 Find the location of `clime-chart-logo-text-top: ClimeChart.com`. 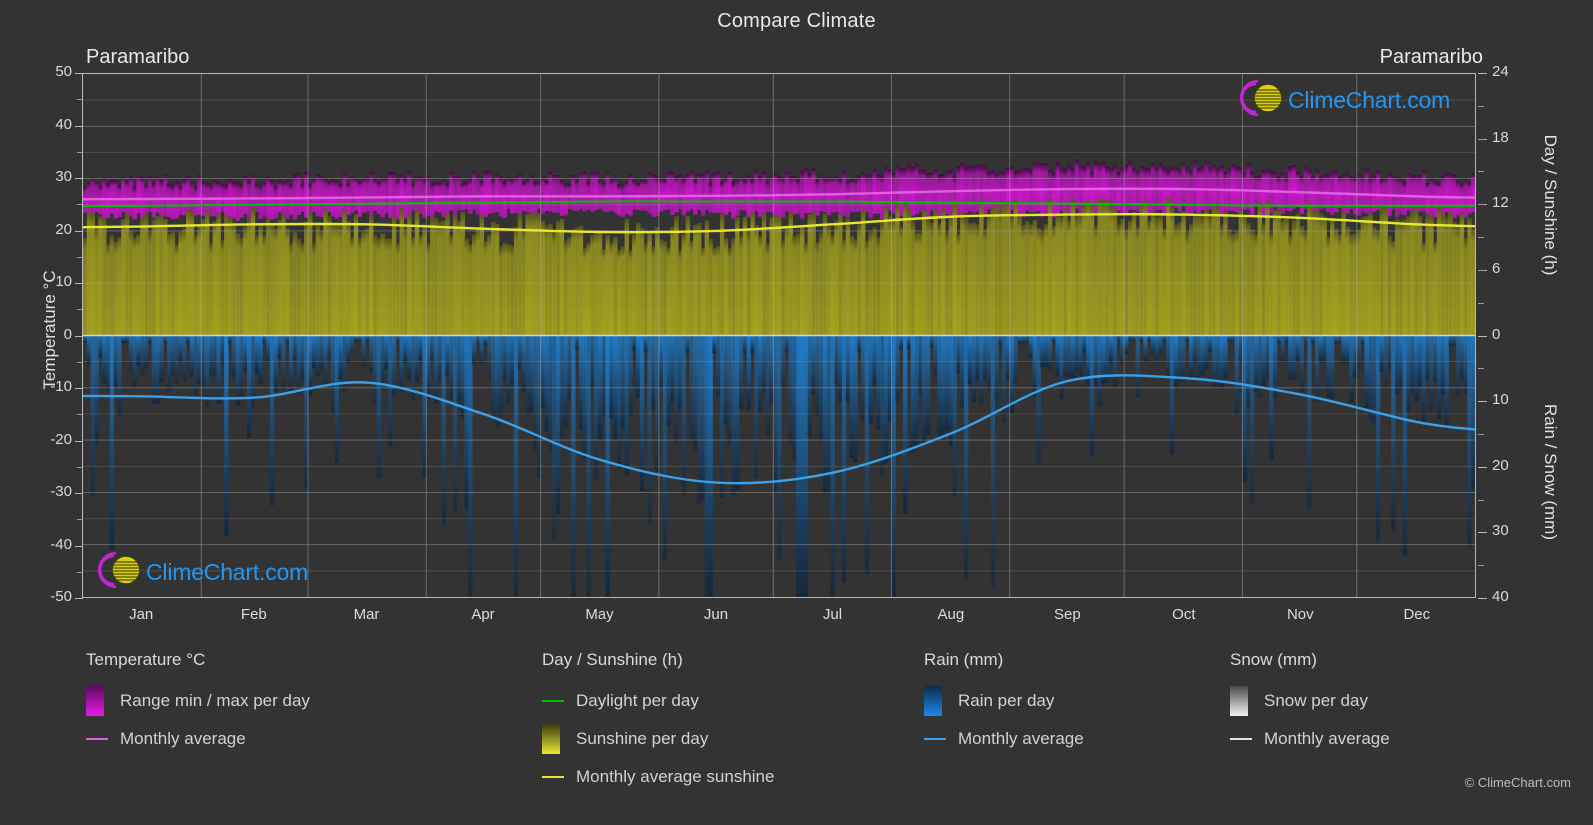

clime-chart-logo-text-top: ClimeChart.com is located at coordinates (1369, 100).